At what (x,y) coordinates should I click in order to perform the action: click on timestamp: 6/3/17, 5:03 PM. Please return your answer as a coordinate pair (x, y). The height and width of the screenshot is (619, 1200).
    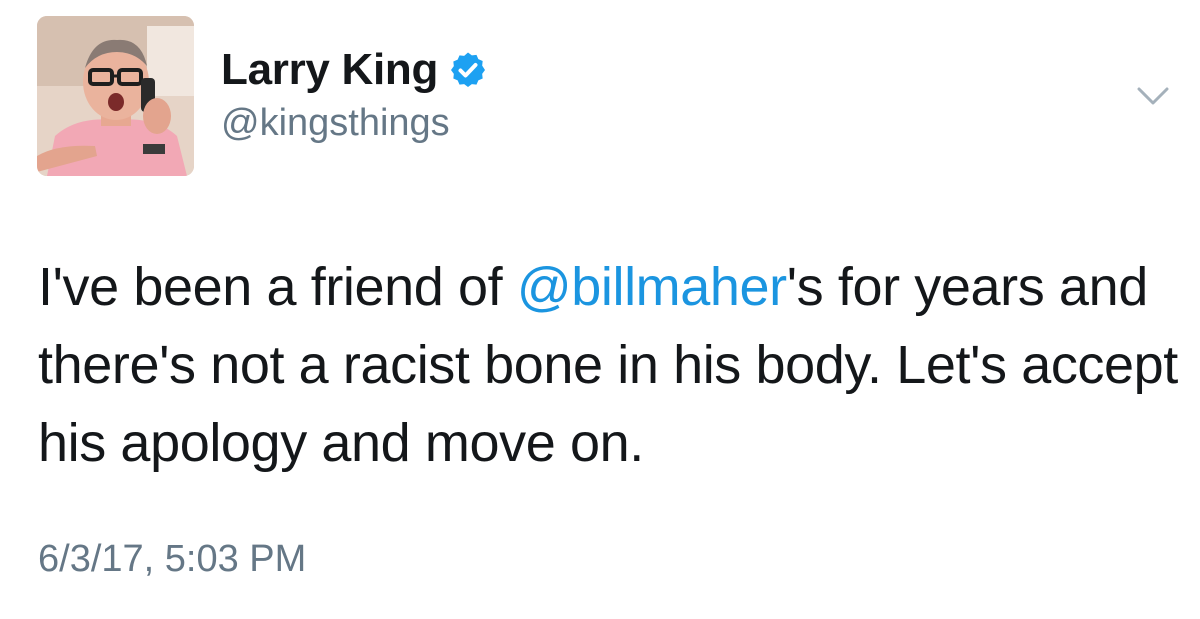
    Looking at the image, I should click on (172, 559).